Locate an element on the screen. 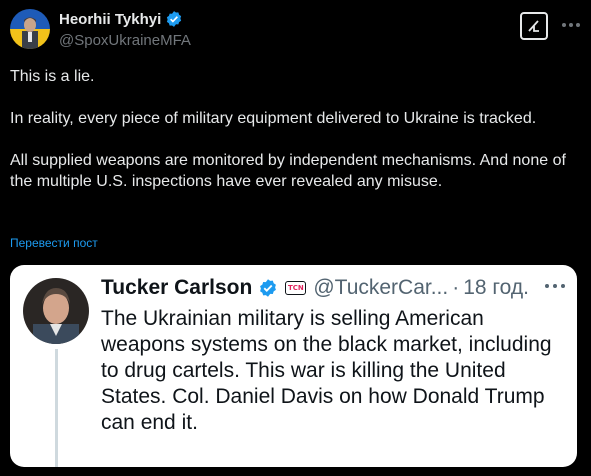 This screenshot has height=476, width=591. grok-button is located at coordinates (534, 26).